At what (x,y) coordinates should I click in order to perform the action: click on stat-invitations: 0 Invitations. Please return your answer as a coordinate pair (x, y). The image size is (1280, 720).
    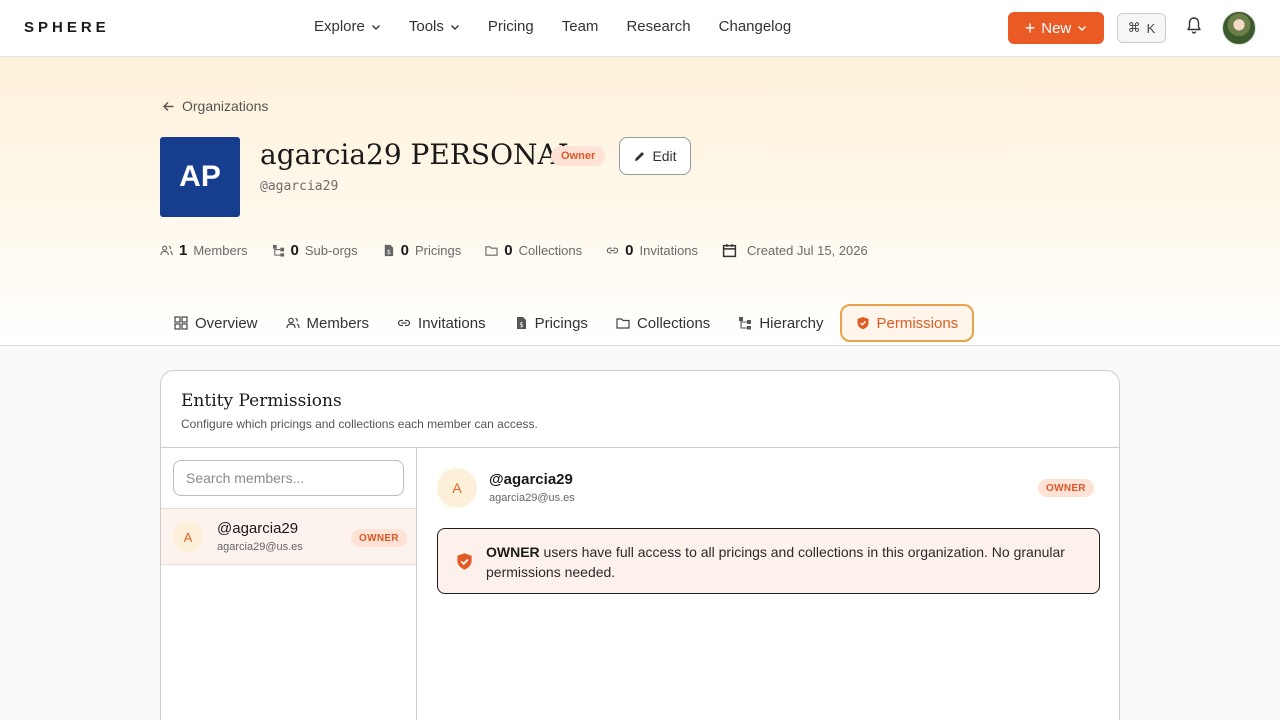
    Looking at the image, I should click on (652, 250).